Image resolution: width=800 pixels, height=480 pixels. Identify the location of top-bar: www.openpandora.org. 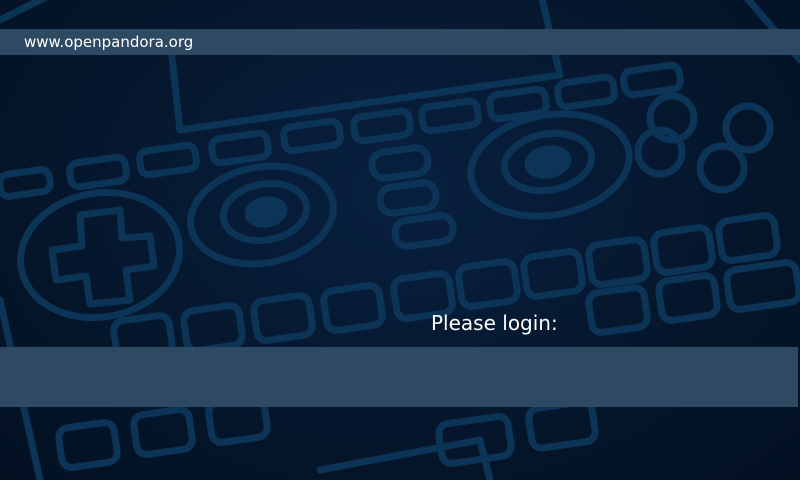
(400, 42).